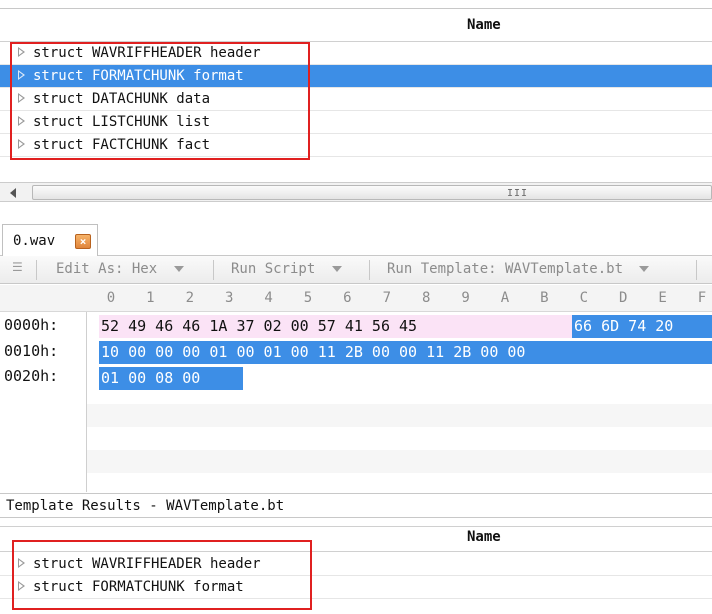 This screenshot has width=712, height=614. Describe the element at coordinates (145, 506) in the screenshot. I see `template-results-title: Template Results - WAVTemplate.bt` at that location.